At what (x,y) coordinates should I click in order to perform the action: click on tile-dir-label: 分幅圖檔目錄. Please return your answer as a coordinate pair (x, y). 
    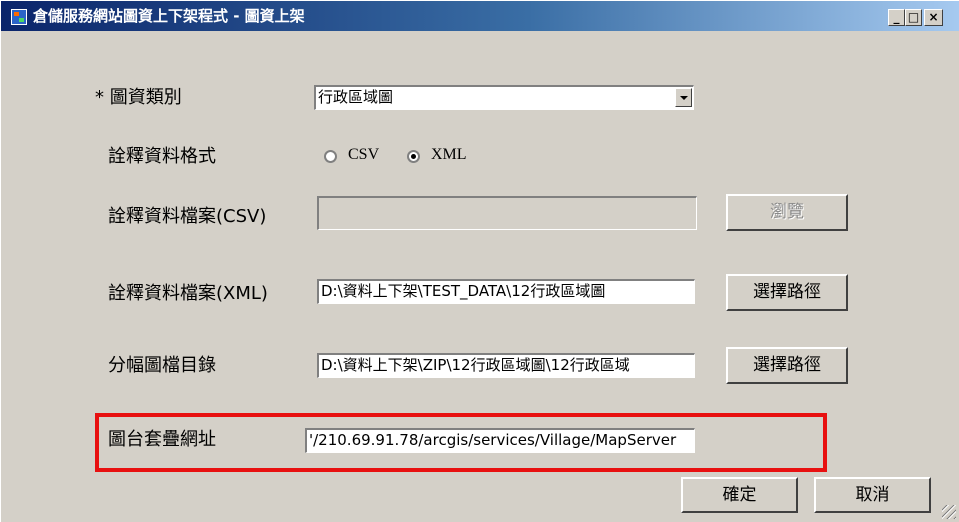
    Looking at the image, I should click on (162, 365).